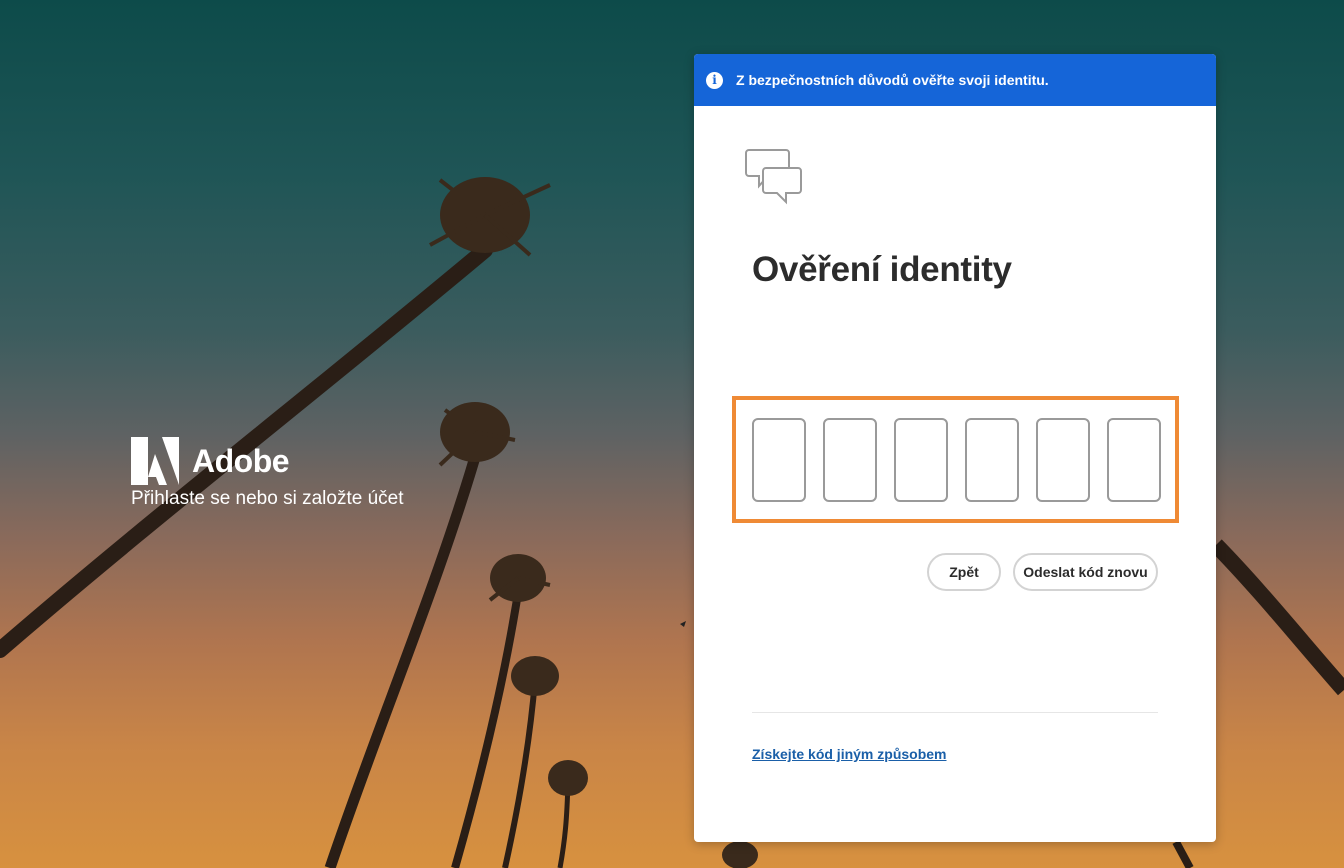  I want to click on code-input-group, so click(956, 460).